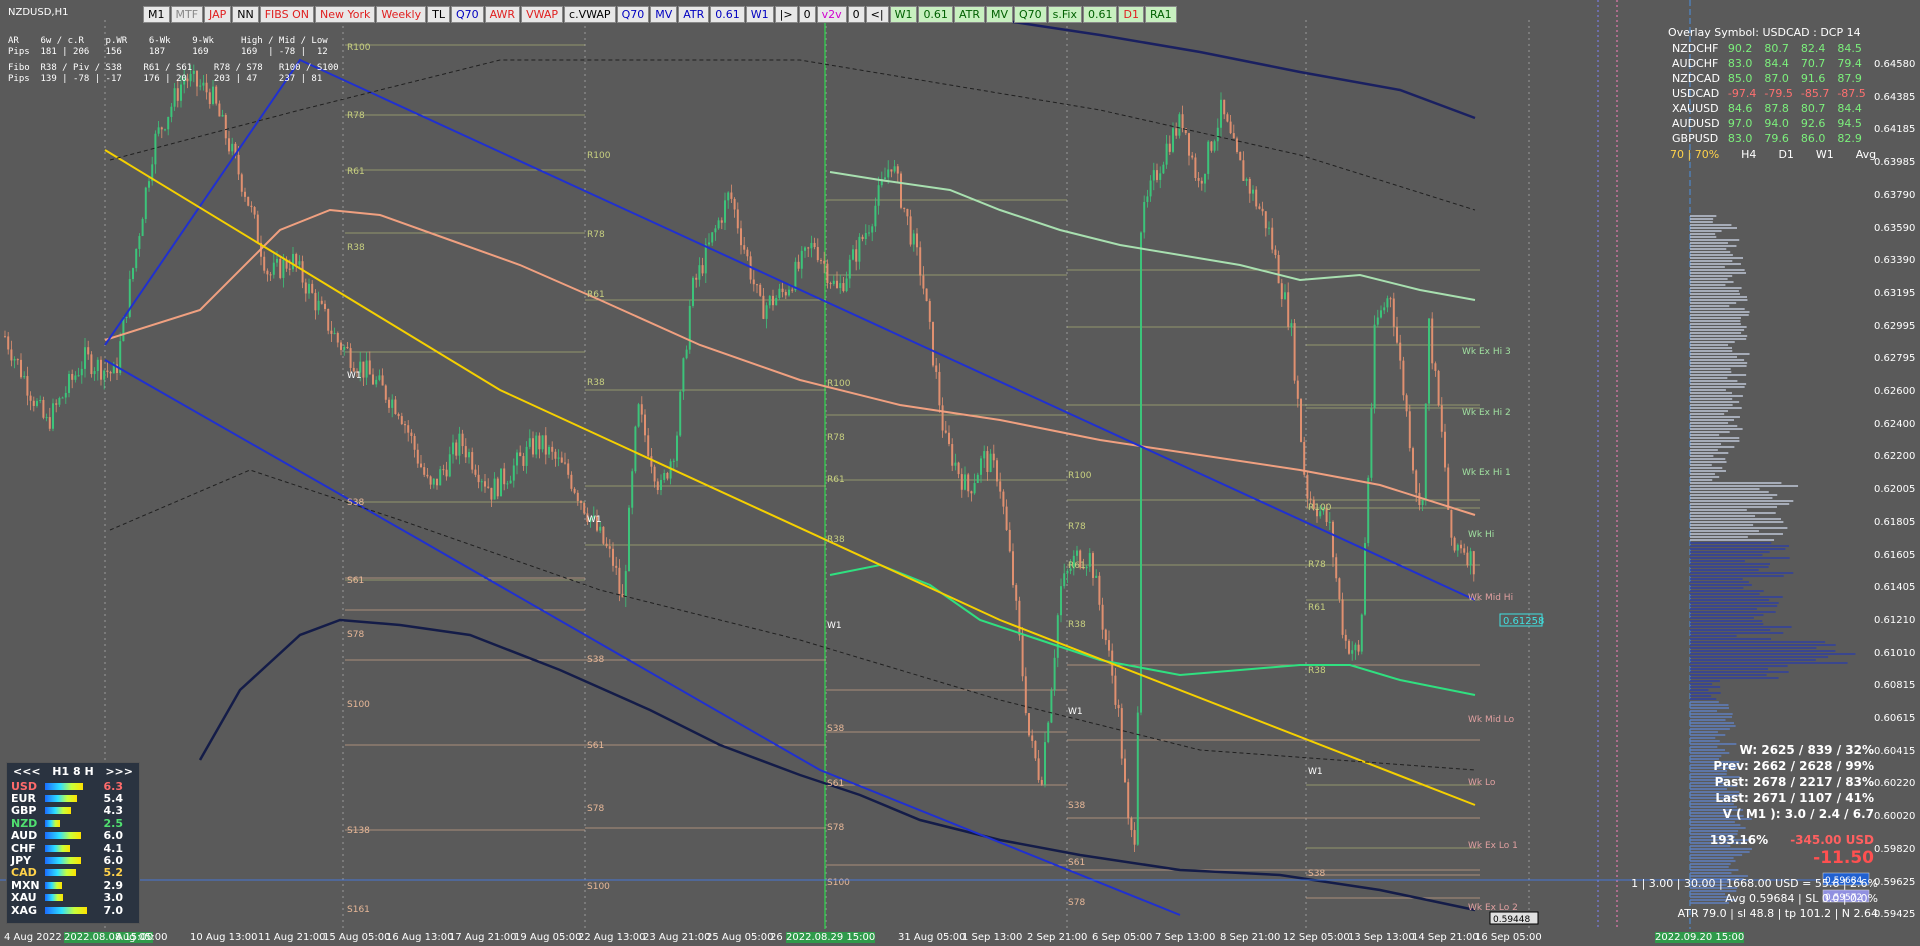 Image resolution: width=1920 pixels, height=946 pixels. Describe the element at coordinates (542, 14) in the screenshot. I see `toolbar-button-10: VWAP` at that location.